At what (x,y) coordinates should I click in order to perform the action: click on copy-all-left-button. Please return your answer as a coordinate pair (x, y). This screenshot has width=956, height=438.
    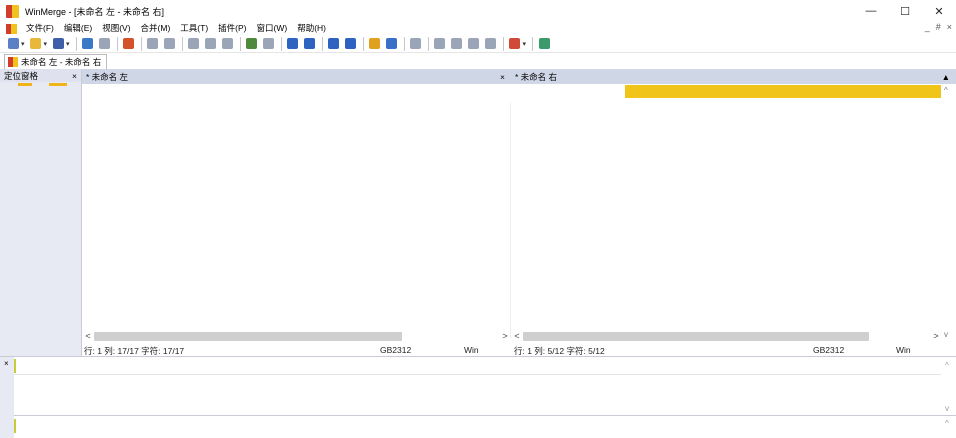
    Looking at the image, I should click on (351, 44).